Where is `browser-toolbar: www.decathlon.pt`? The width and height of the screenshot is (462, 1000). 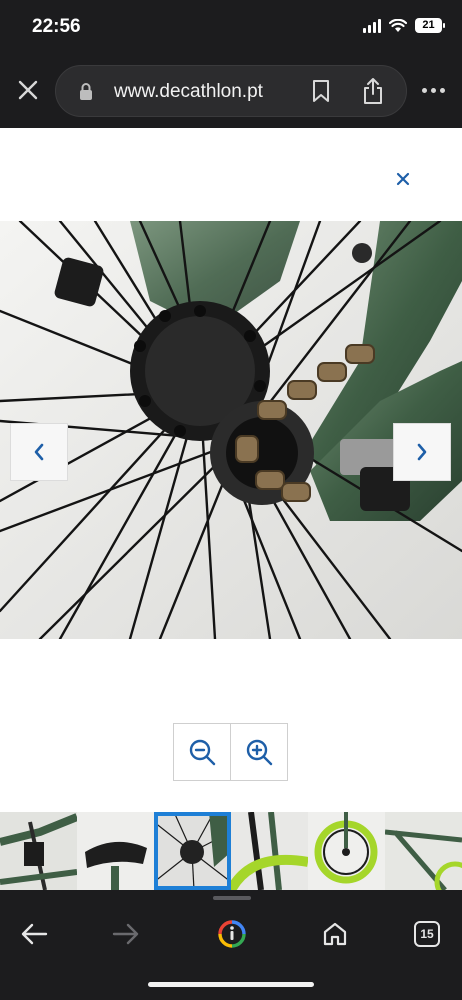
browser-toolbar: www.decathlon.pt is located at coordinates (231, 92).